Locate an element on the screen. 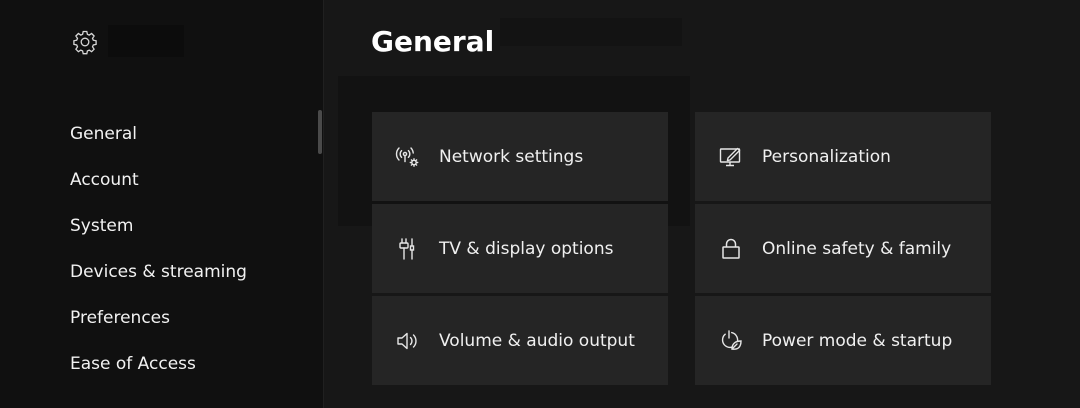 This screenshot has width=1080, height=408. tile-online-safety-family: Online safety & family is located at coordinates (843, 248).